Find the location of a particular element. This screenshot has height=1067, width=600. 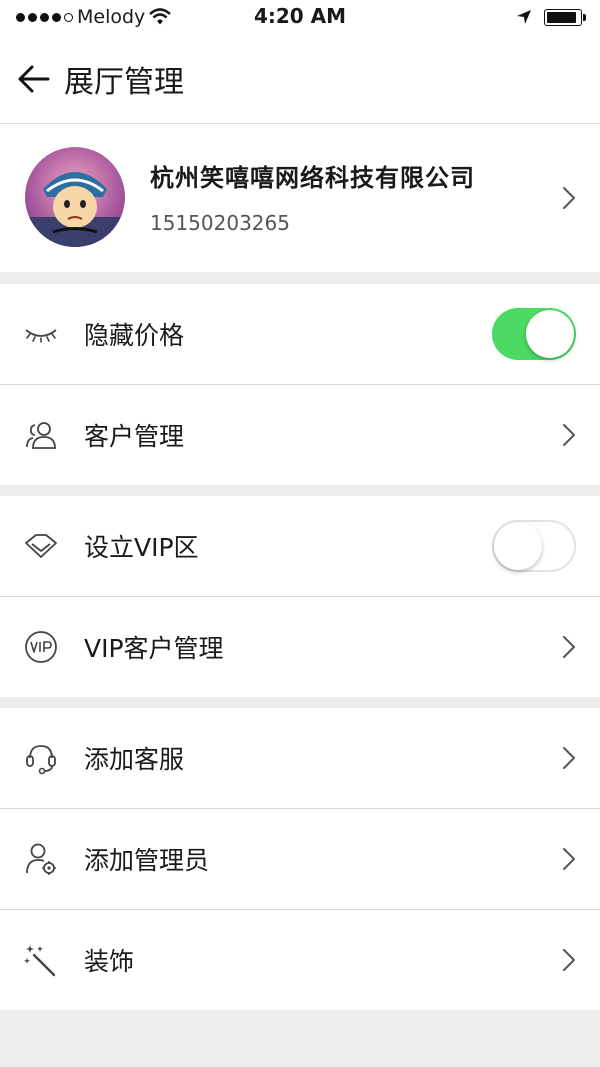

vip-zone-label: 设立VIP区 is located at coordinates (141, 547).